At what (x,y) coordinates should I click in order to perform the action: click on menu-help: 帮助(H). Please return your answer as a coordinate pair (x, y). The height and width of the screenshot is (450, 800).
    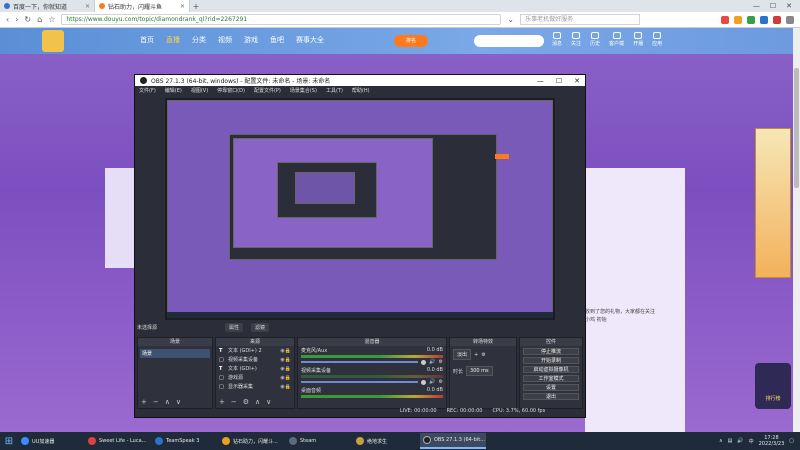
    Looking at the image, I should click on (361, 90).